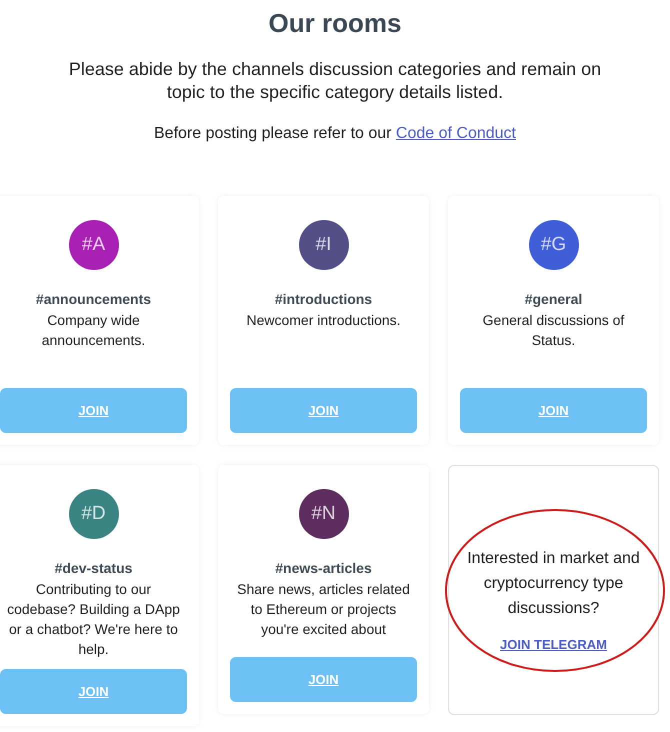 The image size is (670, 732). I want to click on telegram-prompt: Interested in market and cryptocurrency type discussions?, so click(553, 583).